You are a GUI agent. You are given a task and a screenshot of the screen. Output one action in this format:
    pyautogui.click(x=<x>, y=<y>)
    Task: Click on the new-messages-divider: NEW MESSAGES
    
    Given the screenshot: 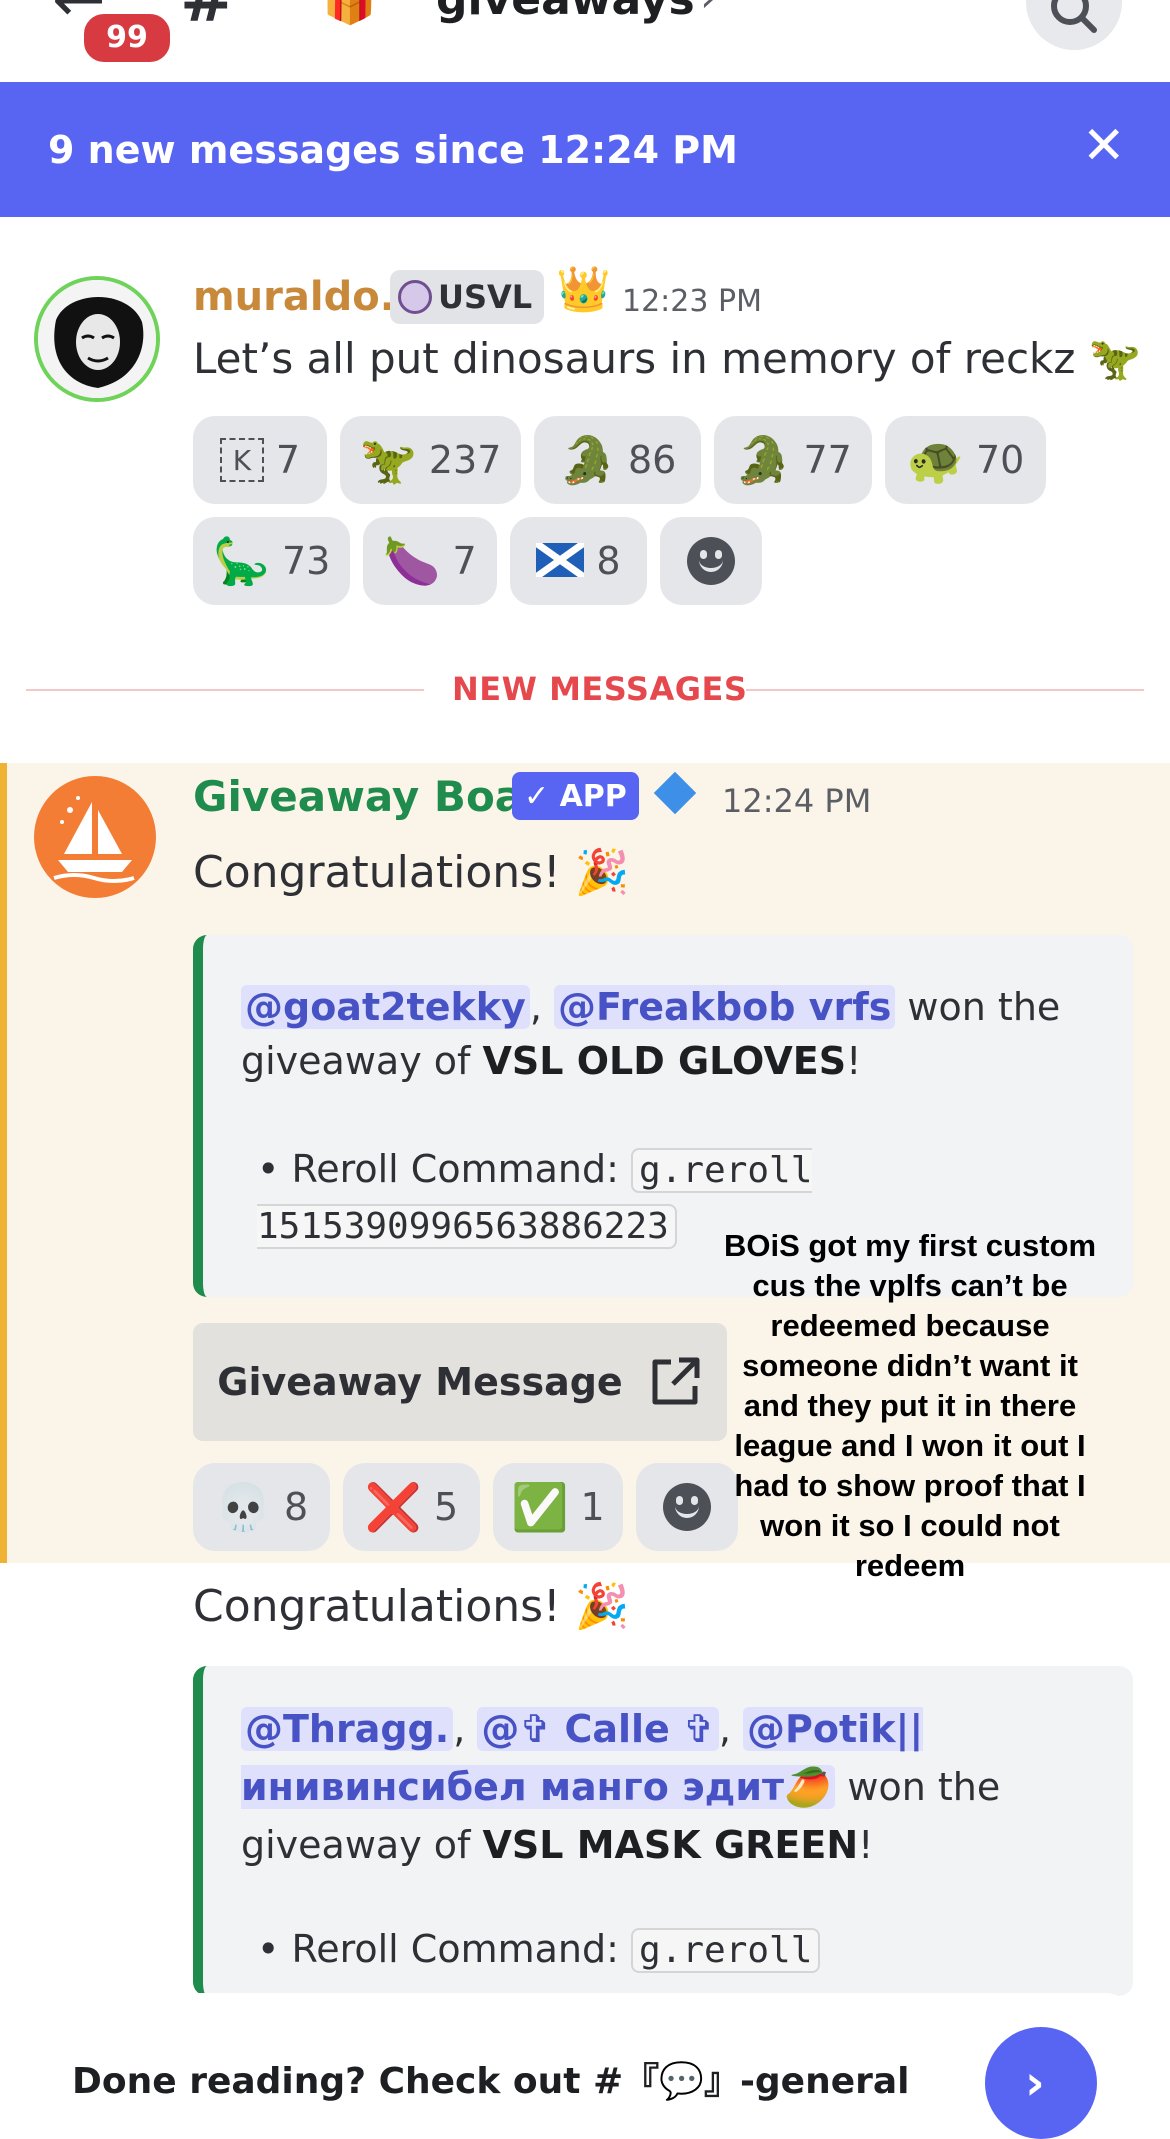 What is the action you would take?
    pyautogui.click(x=600, y=689)
    